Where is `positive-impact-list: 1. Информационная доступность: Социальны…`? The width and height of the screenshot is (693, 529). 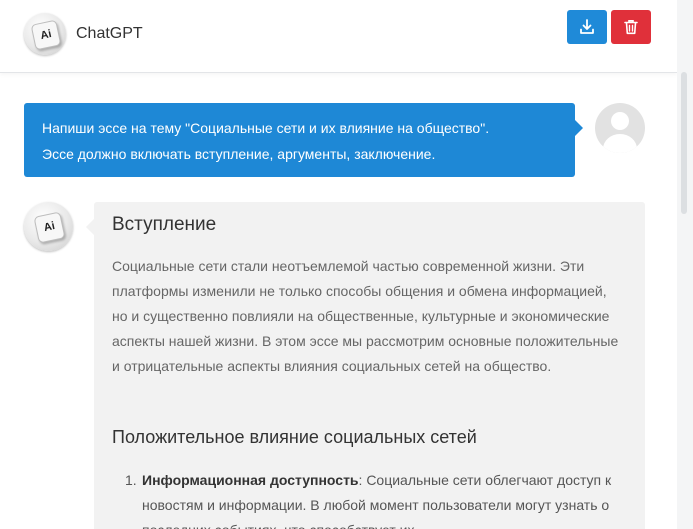 positive-impact-list: 1. Информационная доступность: Социальны… is located at coordinates (369, 498).